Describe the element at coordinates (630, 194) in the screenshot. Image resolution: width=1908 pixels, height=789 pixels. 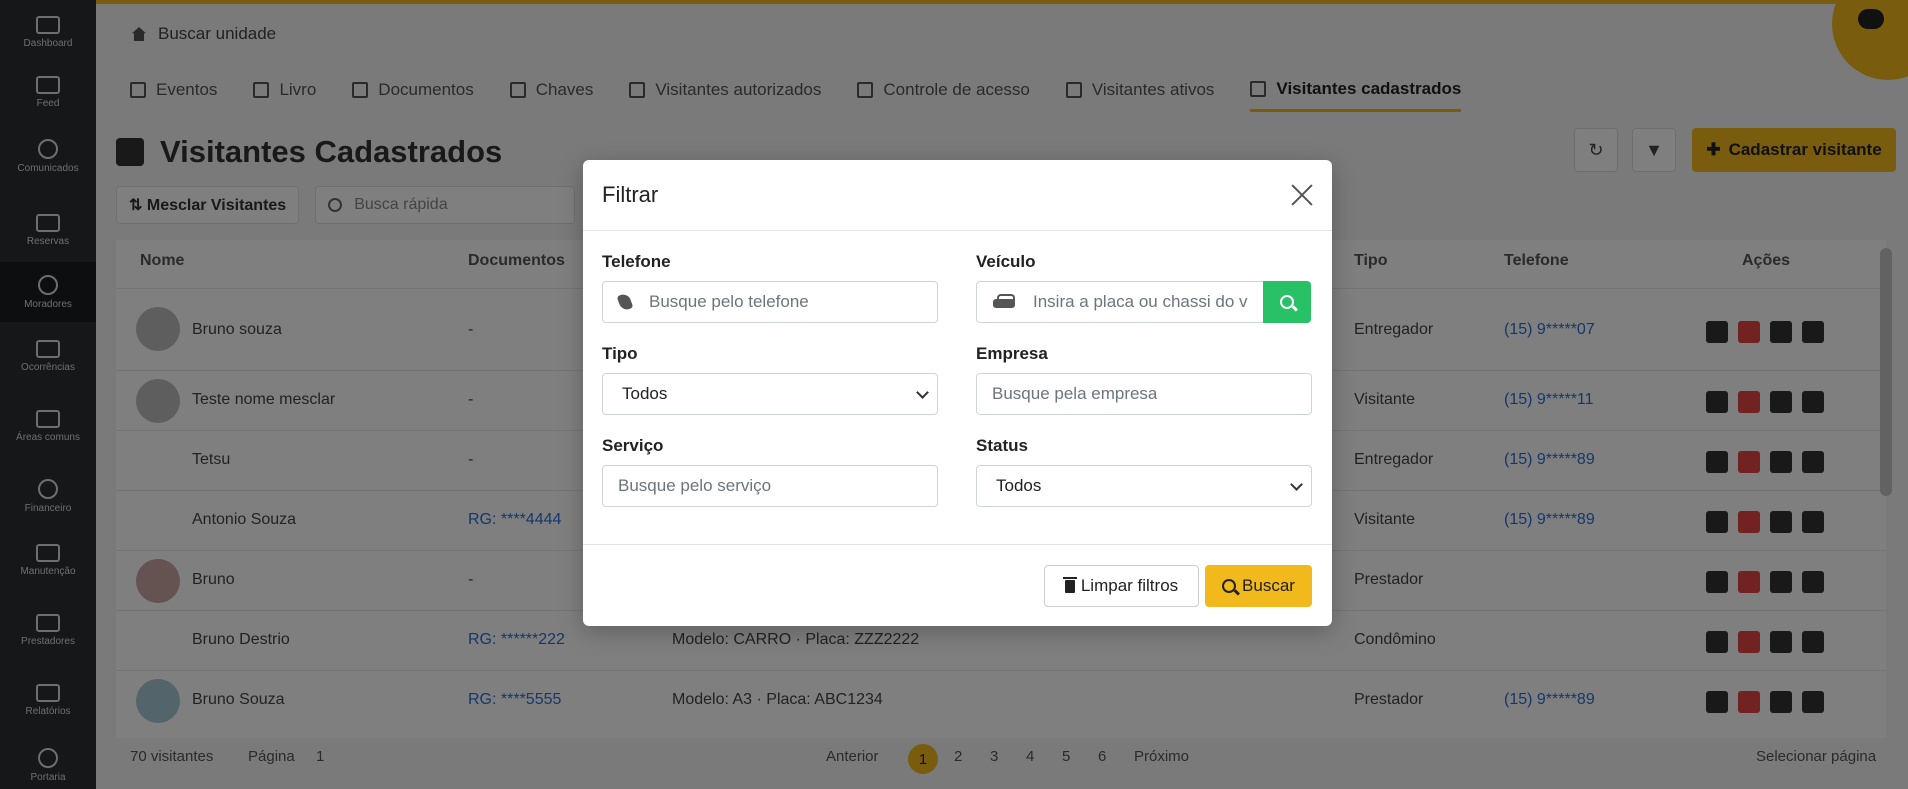
I see `modal-title: Filtrar` at that location.